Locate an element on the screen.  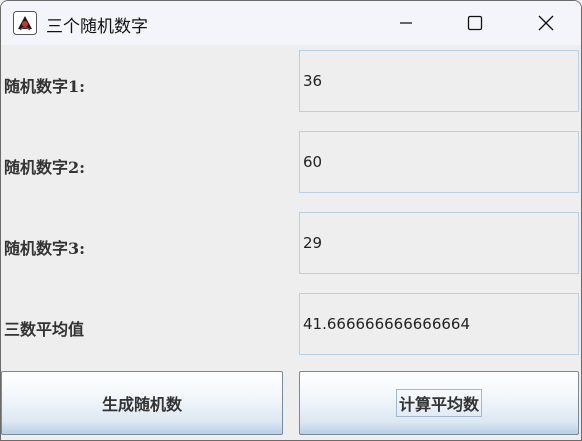
minimize-button is located at coordinates (406, 23).